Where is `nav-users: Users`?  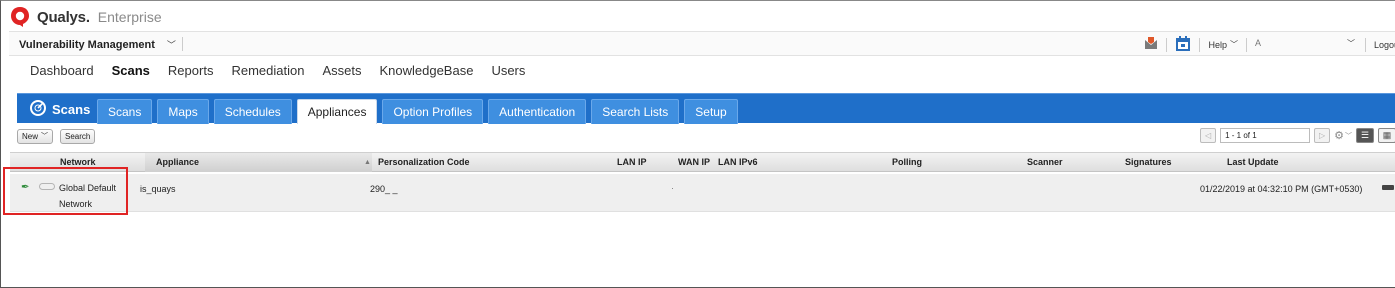 nav-users: Users is located at coordinates (508, 70).